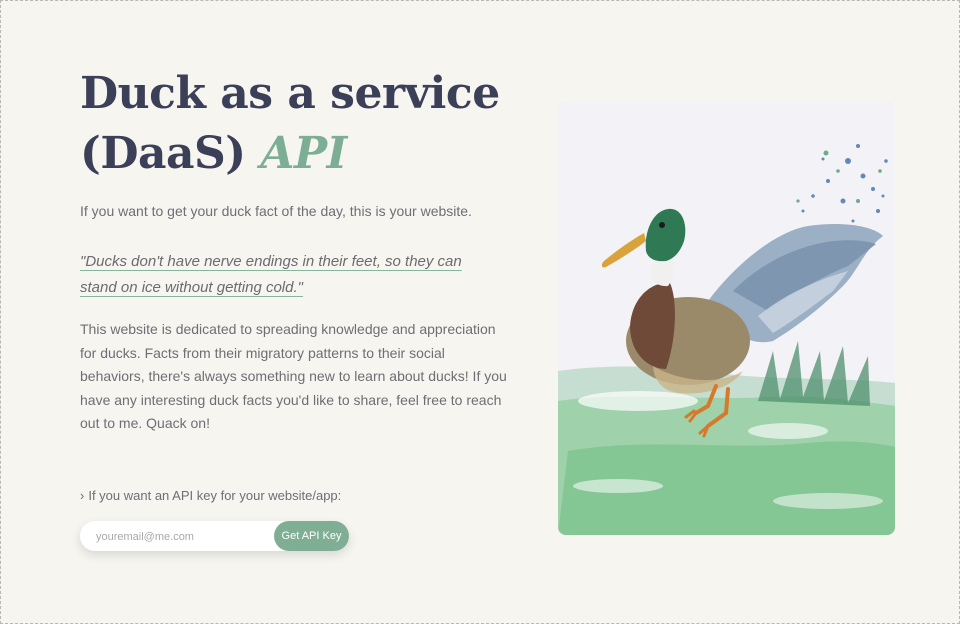 The width and height of the screenshot is (960, 624). I want to click on email-input, so click(181, 537).